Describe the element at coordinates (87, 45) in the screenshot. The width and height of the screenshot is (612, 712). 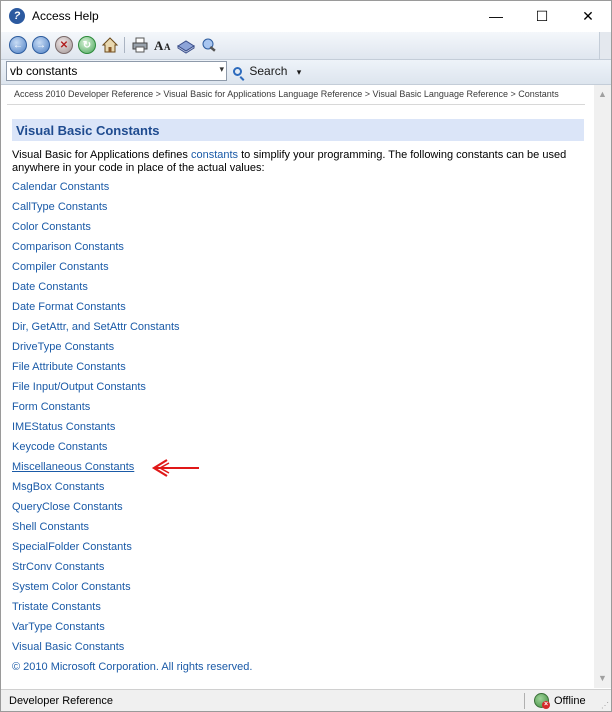
I see `refresh-icon: ↻` at that location.